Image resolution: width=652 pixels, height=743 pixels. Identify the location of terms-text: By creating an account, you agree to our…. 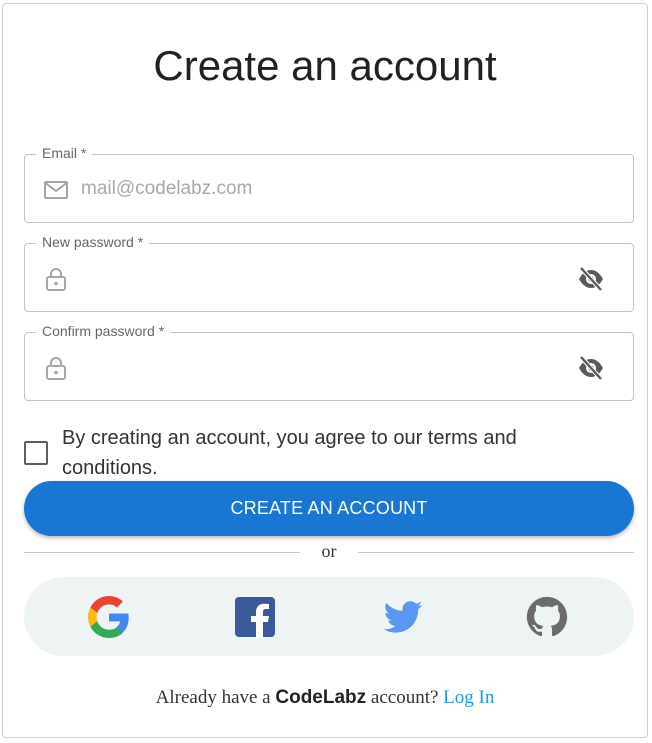
(289, 453).